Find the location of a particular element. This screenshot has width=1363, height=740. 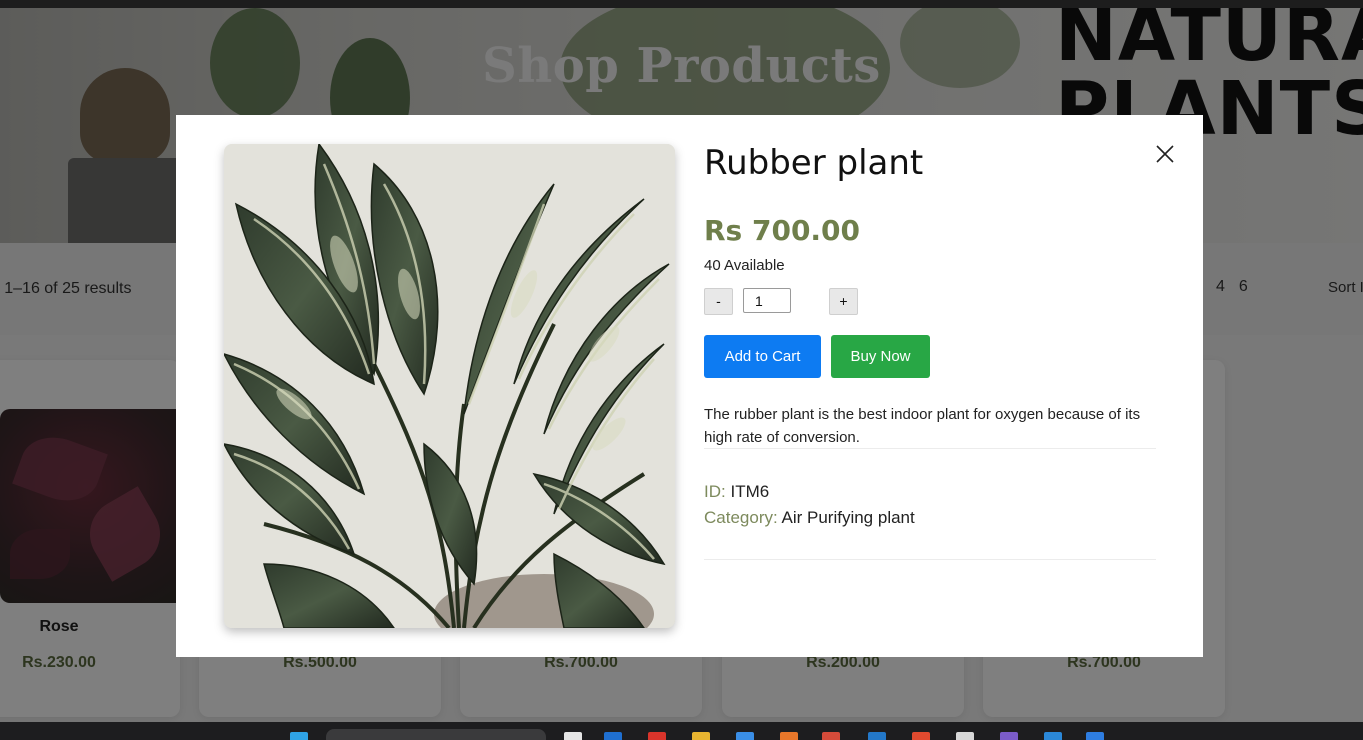

os-taskbar is located at coordinates (681, 731).